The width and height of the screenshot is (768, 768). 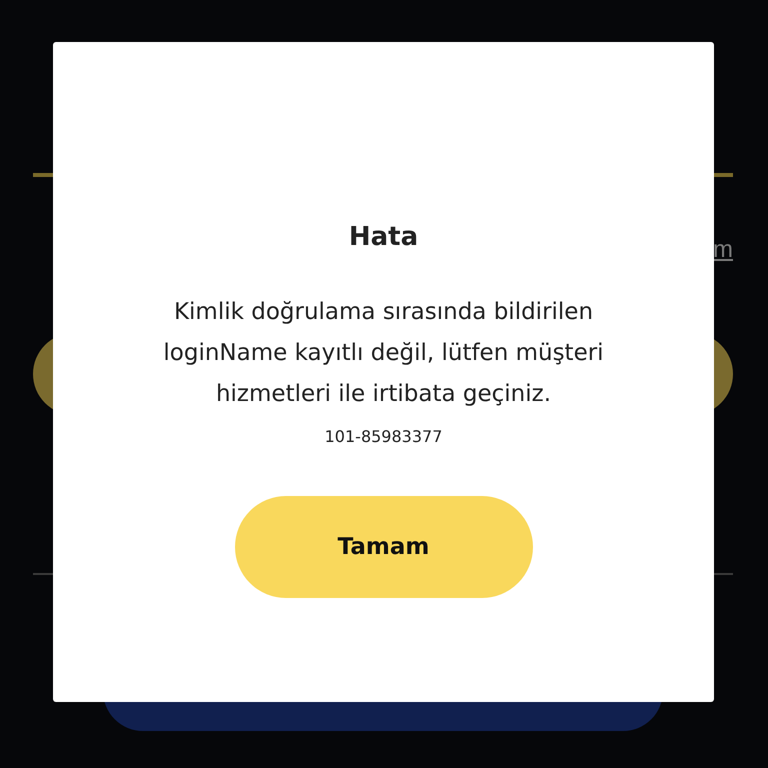 I want to click on ok-button: Tamam, so click(x=383, y=547).